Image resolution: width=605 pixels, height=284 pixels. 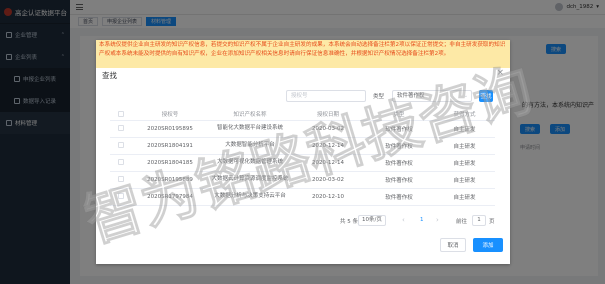 I want to click on cell-name: 智能化大数据平台建设系统, so click(x=250, y=129).